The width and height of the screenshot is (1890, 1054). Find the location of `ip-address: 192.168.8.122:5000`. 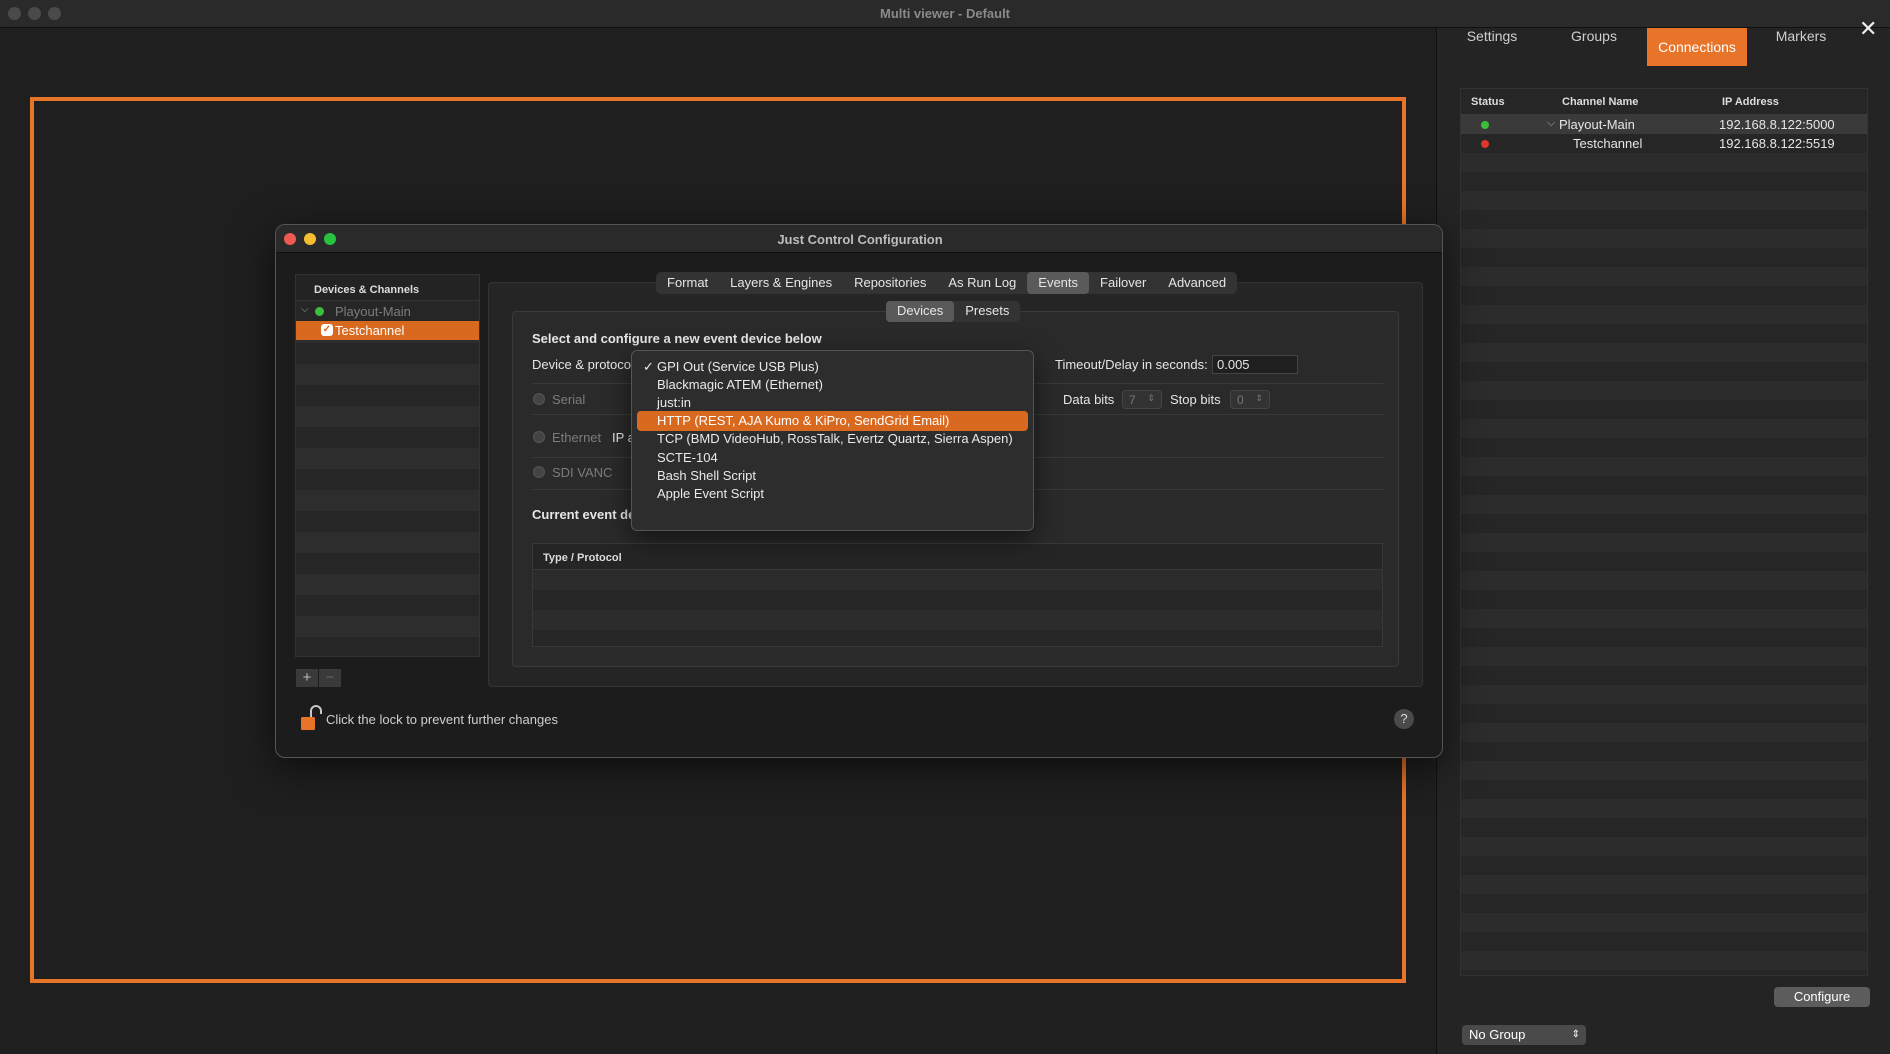

ip-address: 192.168.8.122:5000 is located at coordinates (1777, 124).